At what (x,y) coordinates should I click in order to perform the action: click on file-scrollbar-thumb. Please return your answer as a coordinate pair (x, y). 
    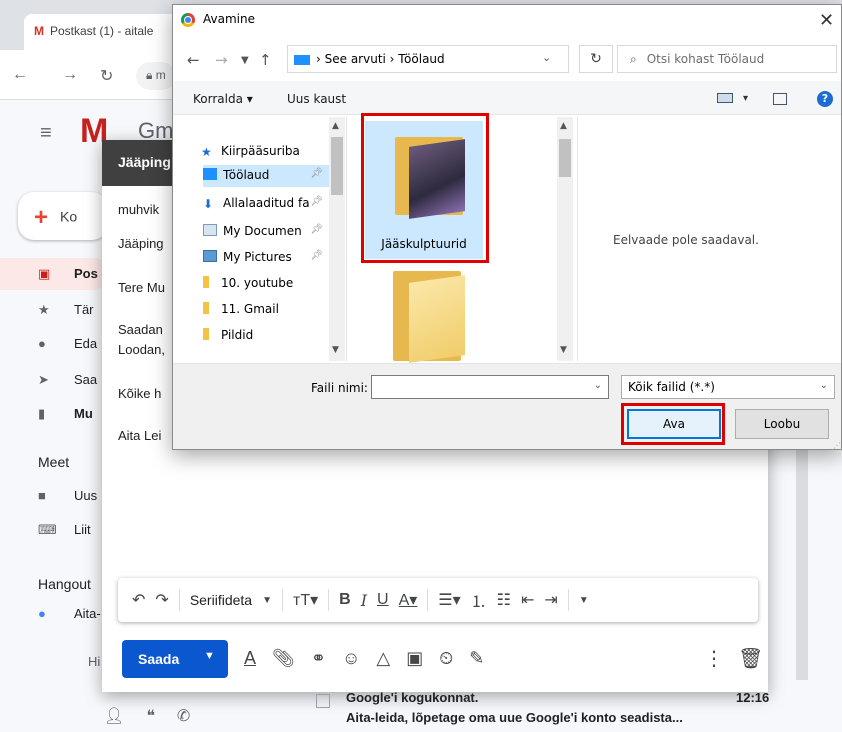
    Looking at the image, I should click on (565, 158).